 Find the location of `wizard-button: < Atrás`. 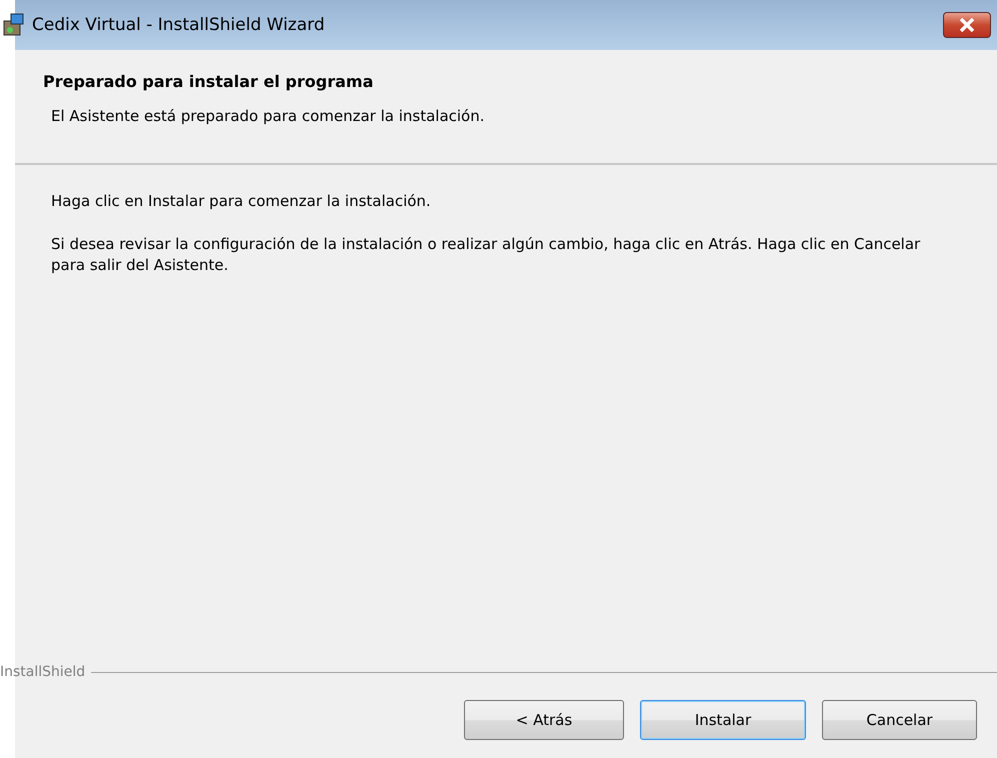

wizard-button: < Atrás is located at coordinates (544, 720).